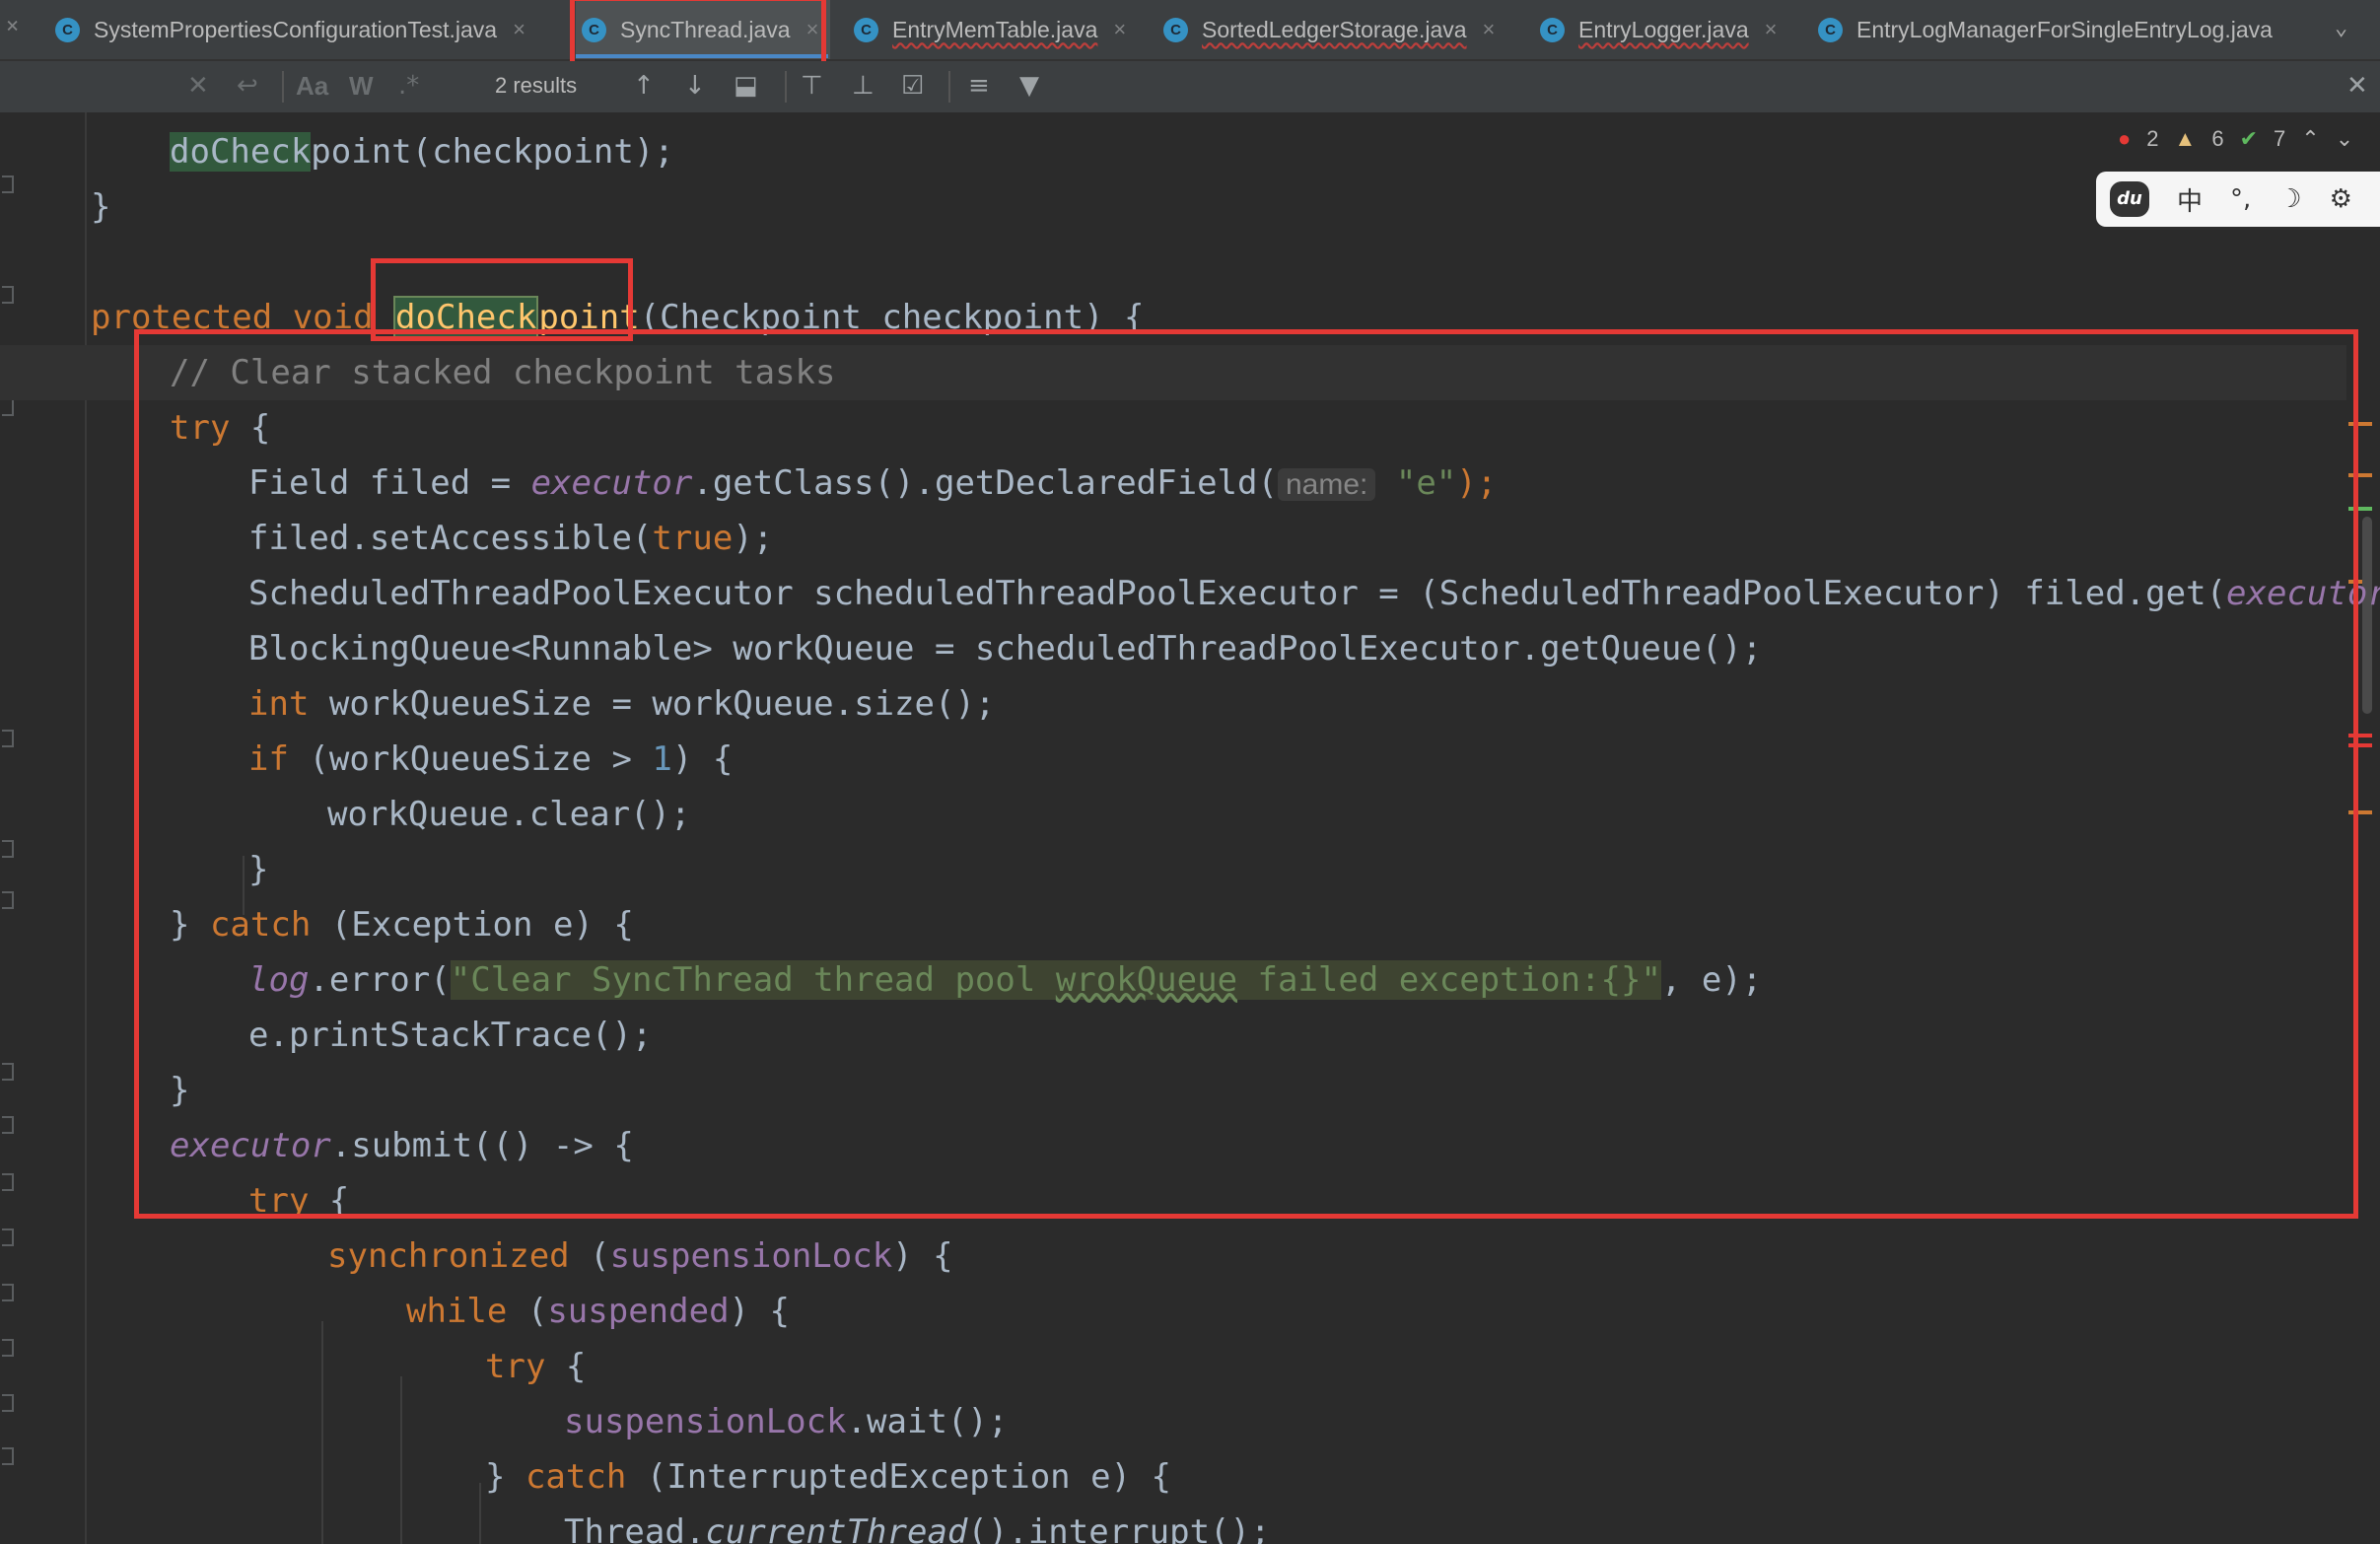  I want to click on code-text: (InterruptedException e) {, so click(898, 1477).